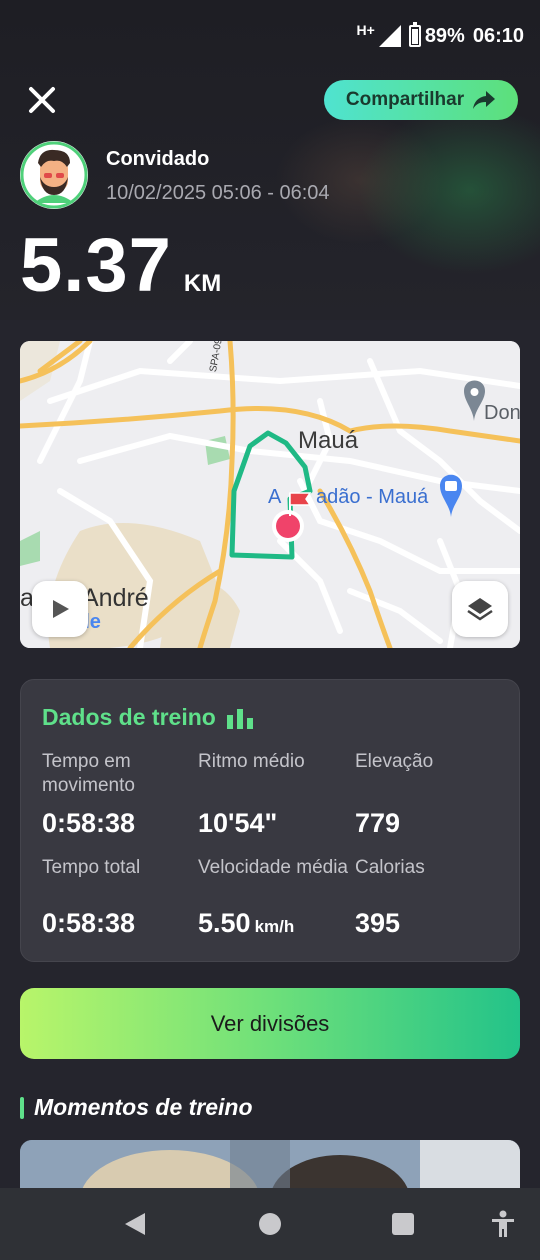 This screenshot has width=540, height=1260. I want to click on avg-speed-value-row: 5.50 km/h, so click(273, 923).